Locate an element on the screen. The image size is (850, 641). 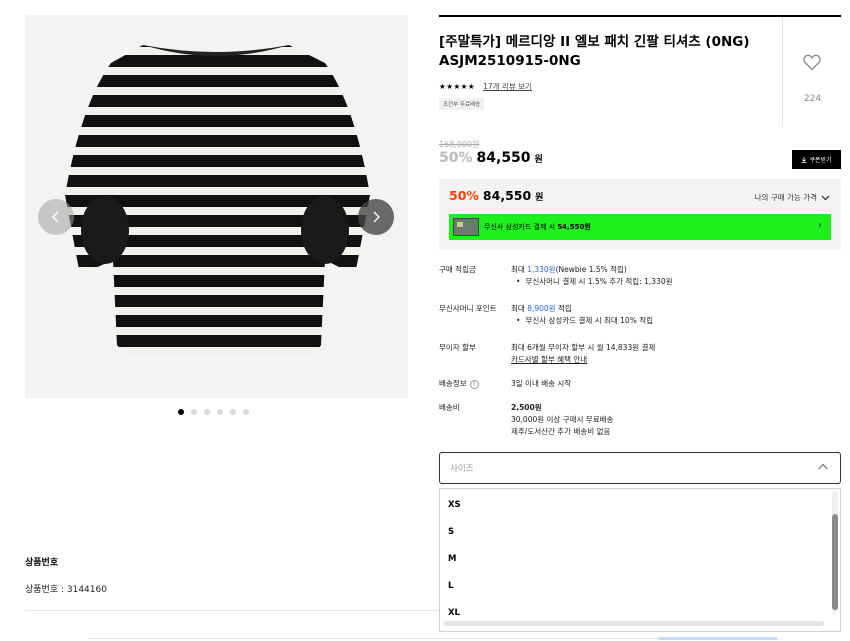
chevron-down-icon is located at coordinates (825, 197).